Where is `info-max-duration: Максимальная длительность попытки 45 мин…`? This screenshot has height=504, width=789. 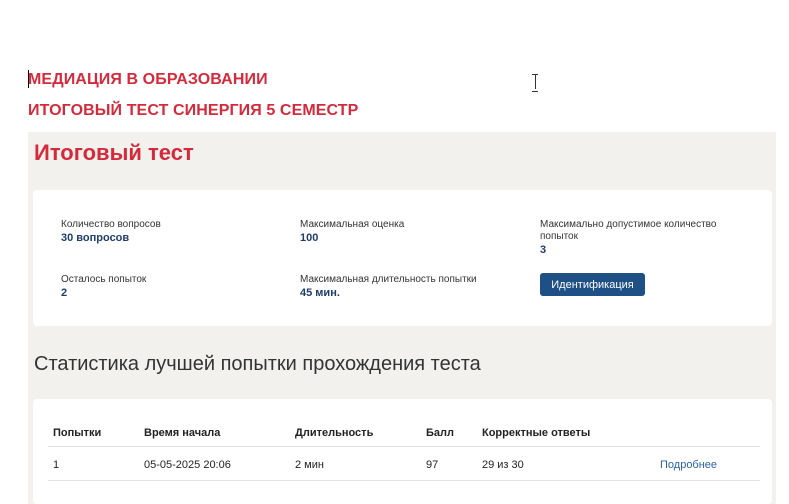 info-max-duration: Максимальная длительность попытки 45 мин… is located at coordinates (388, 287).